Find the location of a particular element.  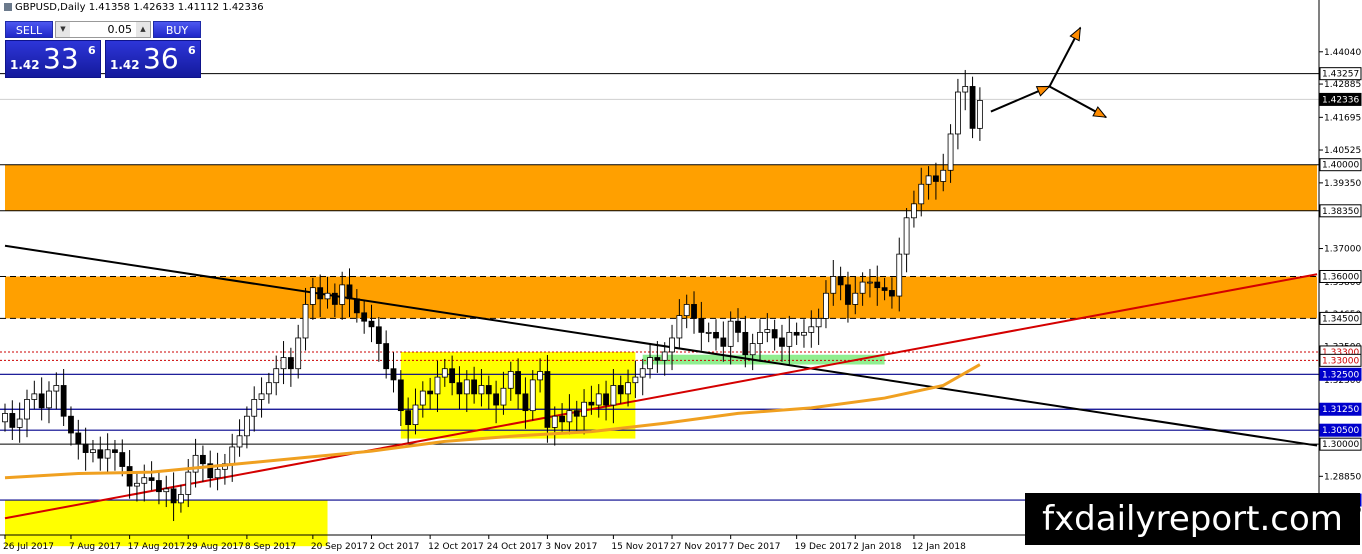

buy-price-pips: 36 is located at coordinates (161, 58).